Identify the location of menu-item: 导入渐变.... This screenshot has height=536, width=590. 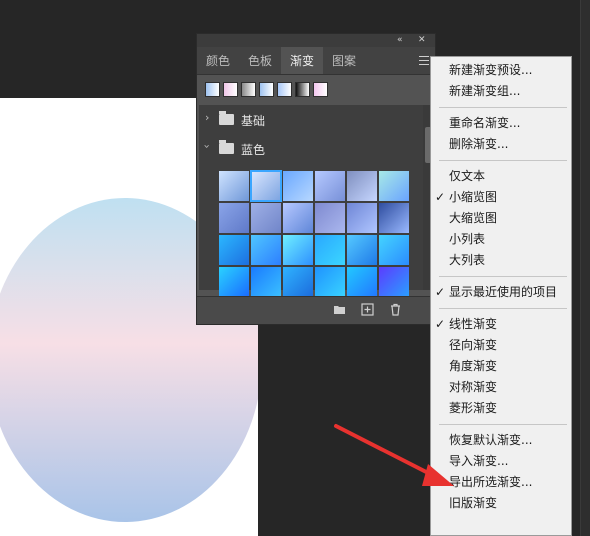
(502, 461).